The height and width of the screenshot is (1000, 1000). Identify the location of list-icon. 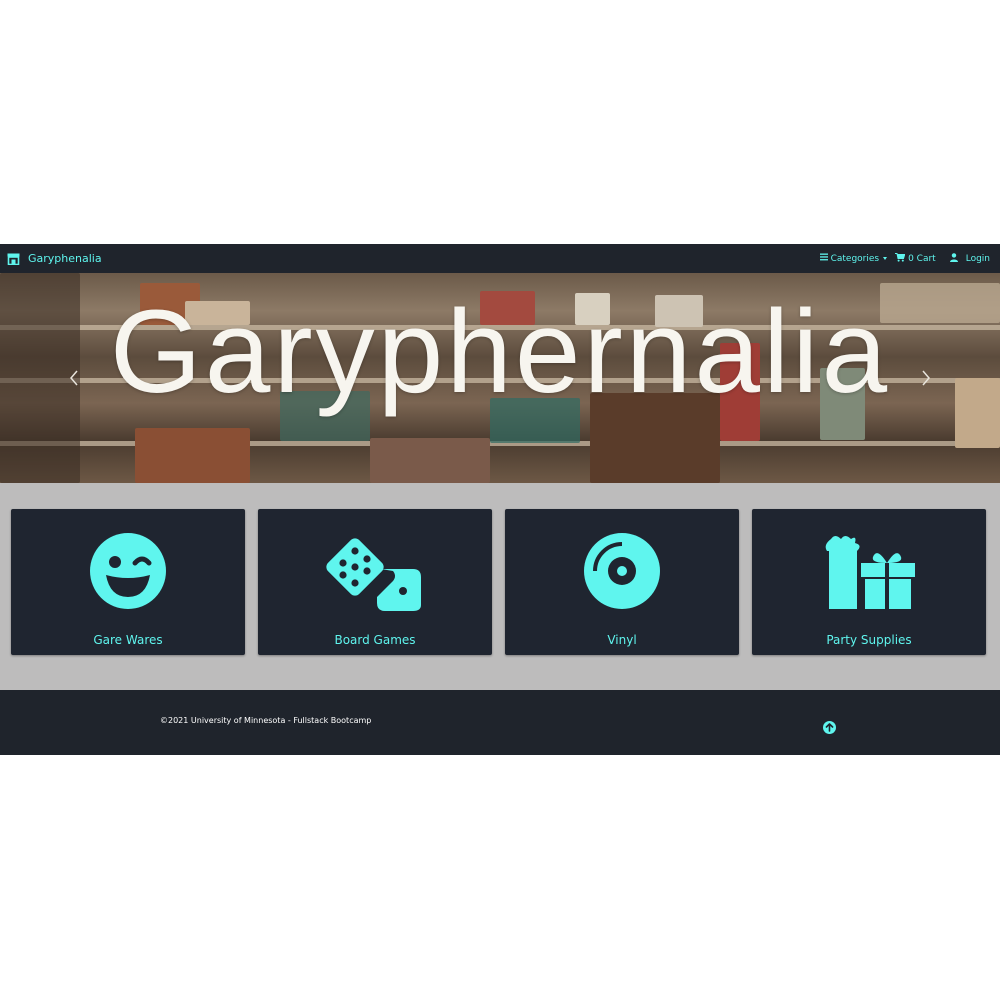
(823, 258).